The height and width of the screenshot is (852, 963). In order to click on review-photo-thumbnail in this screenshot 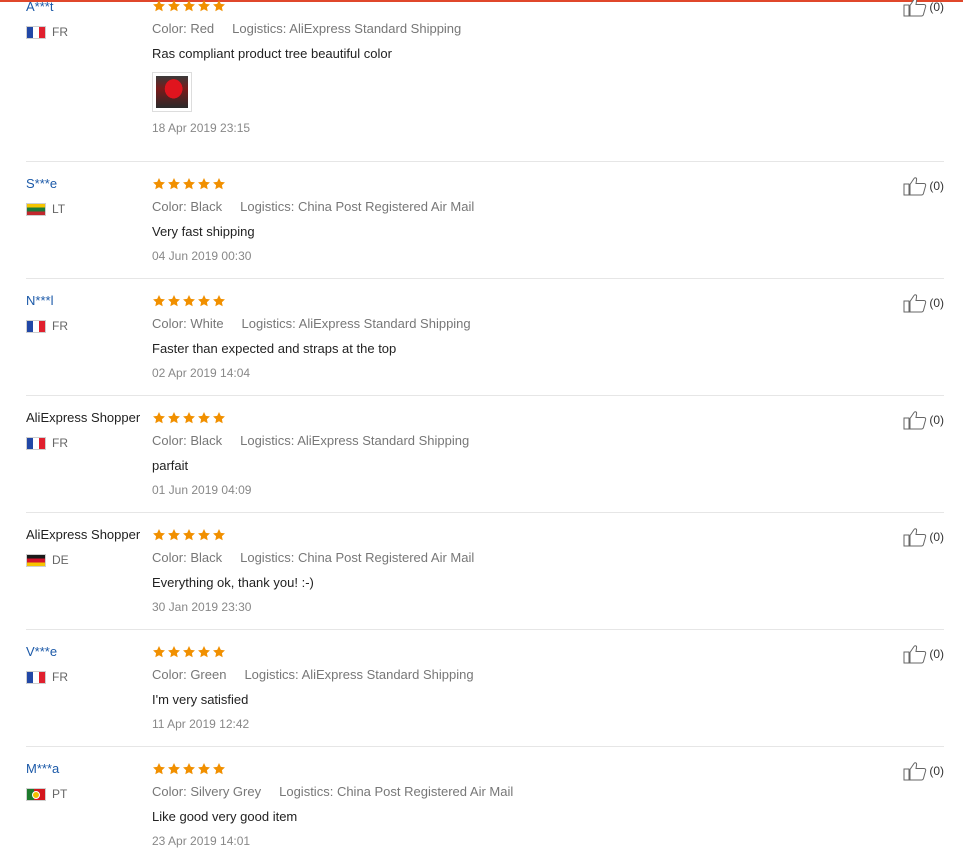, I will do `click(172, 92)`.